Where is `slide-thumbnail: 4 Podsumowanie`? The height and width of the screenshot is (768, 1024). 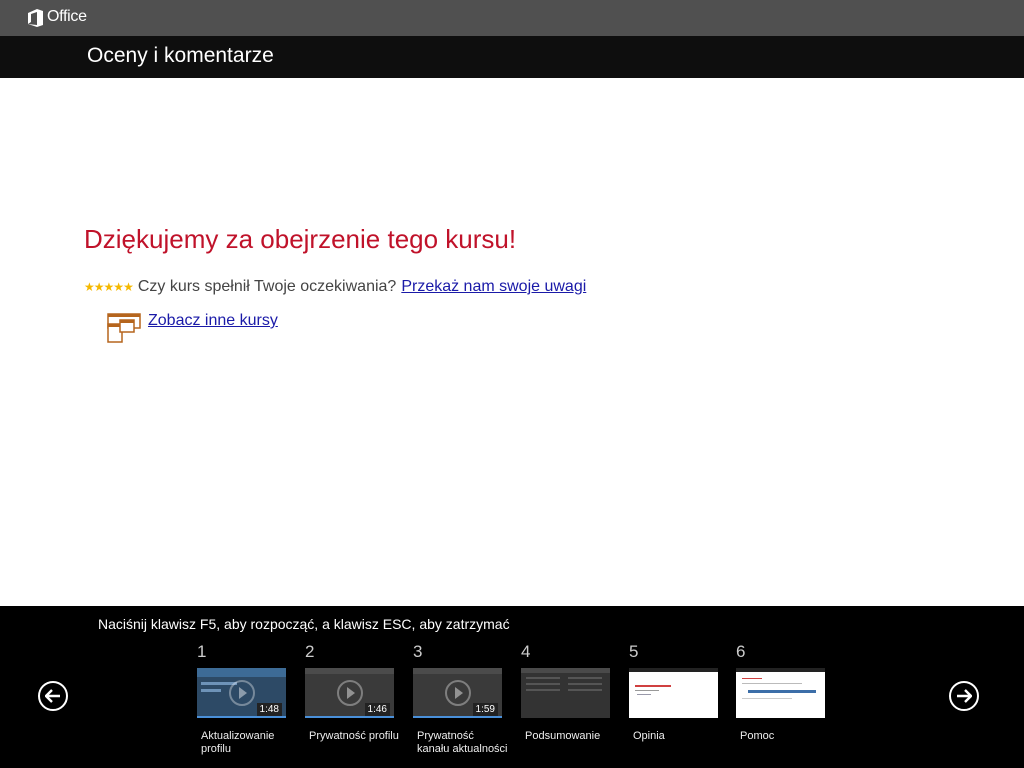 slide-thumbnail: 4 Podsumowanie is located at coordinates (566, 692).